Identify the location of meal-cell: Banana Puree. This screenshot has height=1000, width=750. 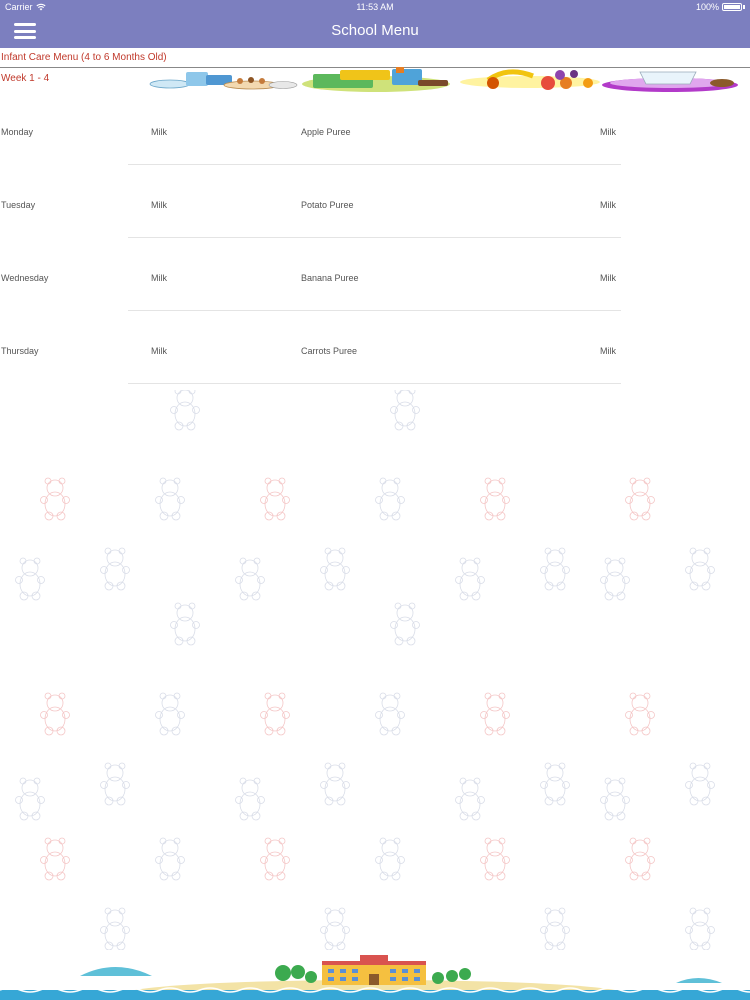
(330, 278).